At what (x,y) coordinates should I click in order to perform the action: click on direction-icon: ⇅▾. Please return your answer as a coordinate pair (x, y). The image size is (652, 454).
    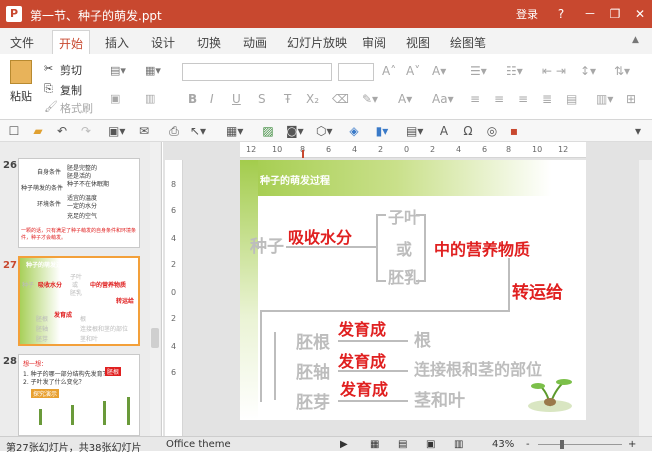
    Looking at the image, I should click on (622, 71).